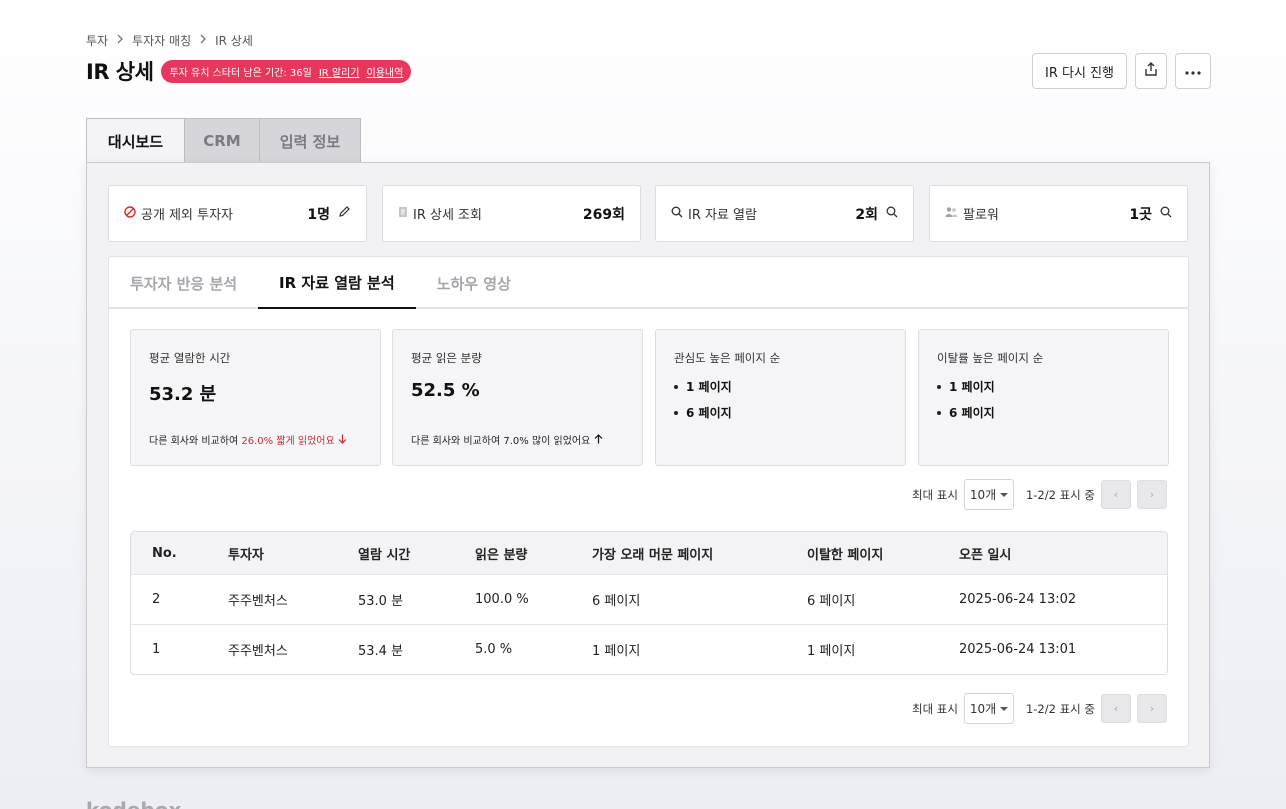 The width and height of the screenshot is (1286, 809). I want to click on comparison-value: 7.0% 많이 읽었어요, so click(547, 441).